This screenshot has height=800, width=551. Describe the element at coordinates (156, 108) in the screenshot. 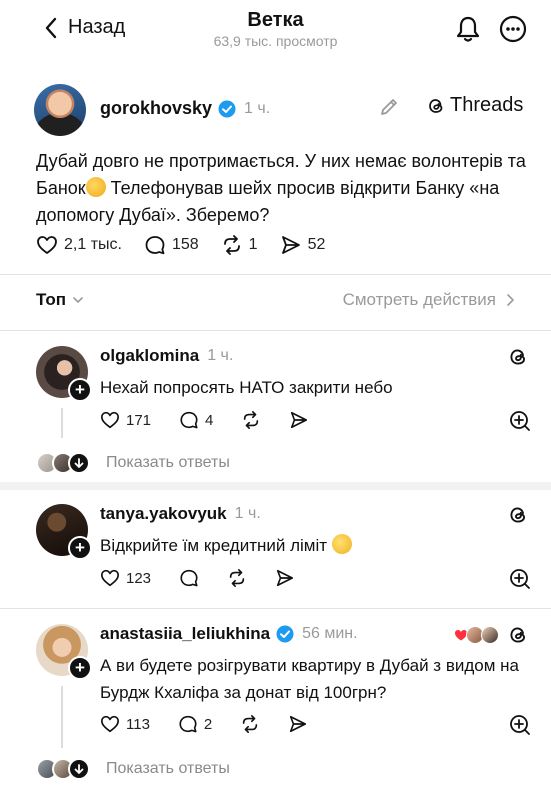

I see `post-username: gorokhovsky` at that location.